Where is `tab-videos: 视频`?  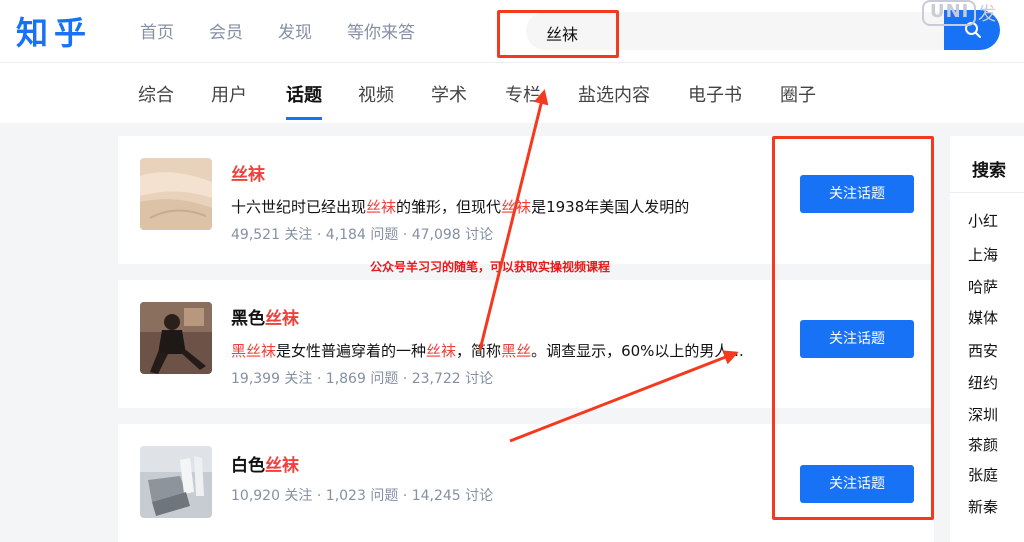
tab-videos: 视频 is located at coordinates (376, 94).